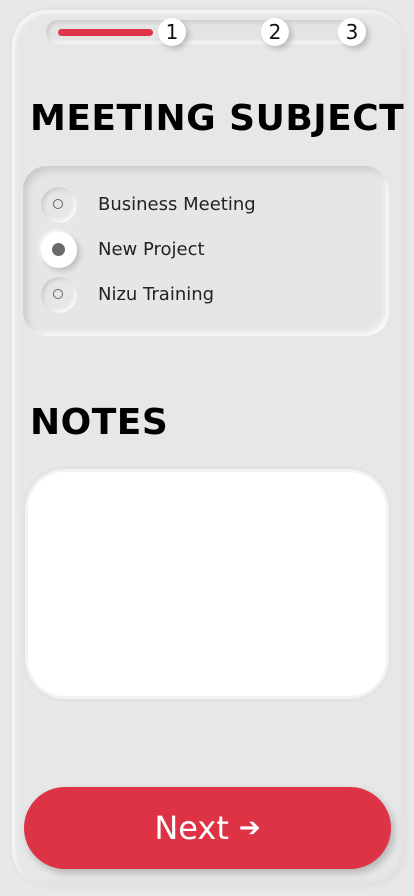 This screenshot has width=414, height=896. I want to click on next-button-label: Next, so click(191, 828).